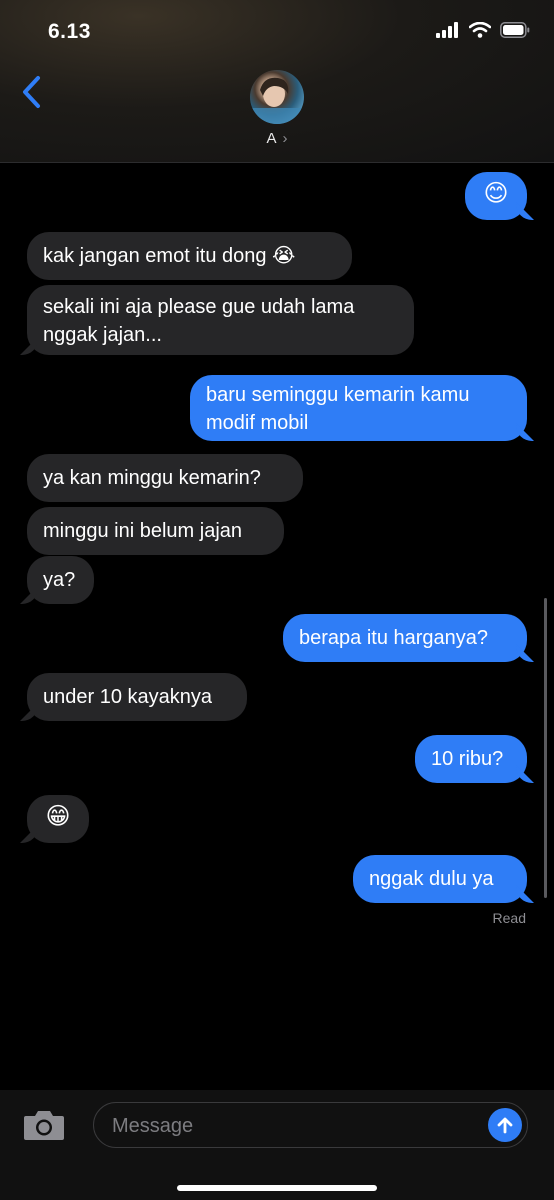 Image resolution: width=554 pixels, height=1200 pixels. I want to click on composer-bar, so click(277, 1145).